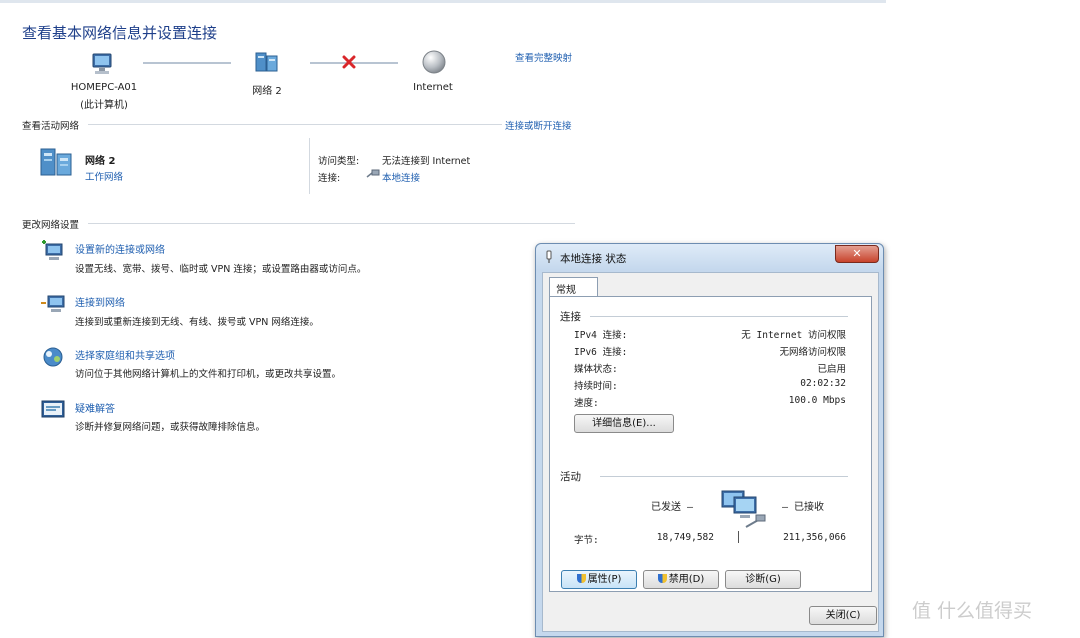 The height and width of the screenshot is (638, 1080). Describe the element at coordinates (331, 223) in the screenshot. I see `change-settings-divider` at that location.